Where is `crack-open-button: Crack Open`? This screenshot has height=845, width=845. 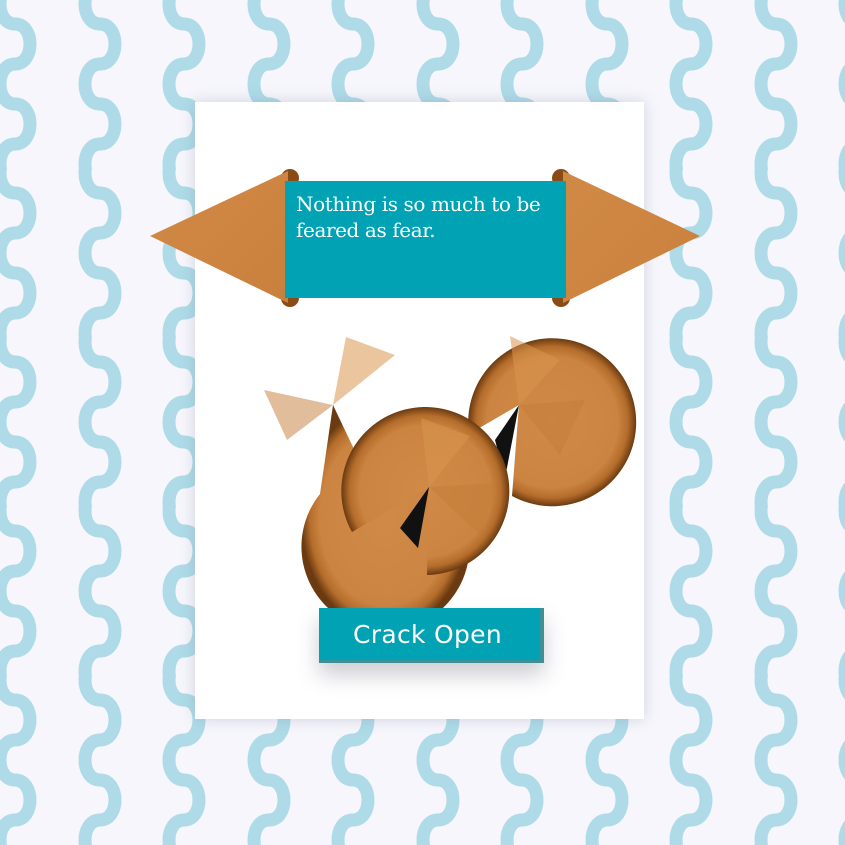
crack-open-button: Crack Open is located at coordinates (431, 635).